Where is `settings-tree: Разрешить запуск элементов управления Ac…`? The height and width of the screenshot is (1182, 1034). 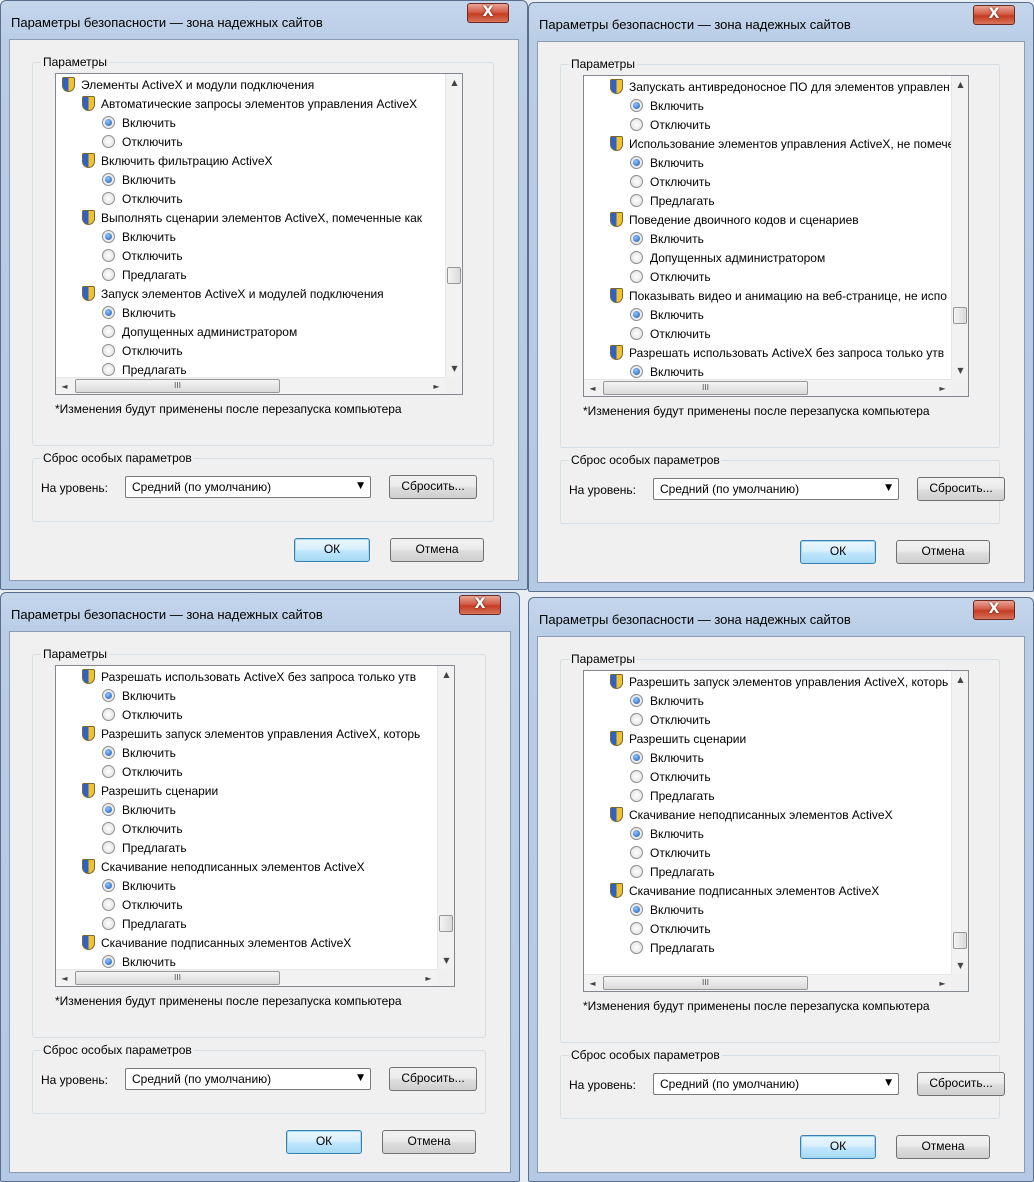
settings-tree: Разрешить запуск элементов управления Ac… is located at coordinates (776, 831).